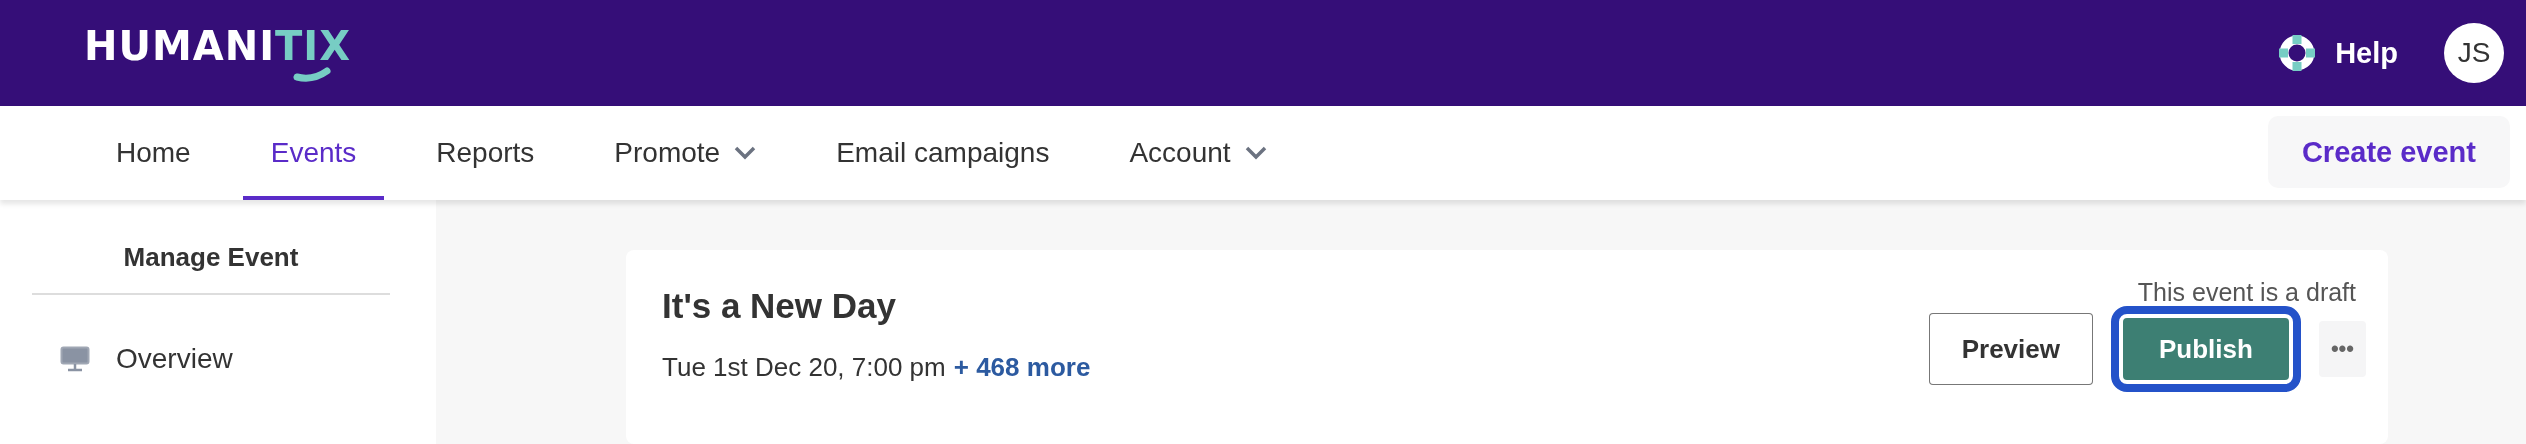  Describe the element at coordinates (1198, 153) in the screenshot. I see `nav-tab: Account` at that location.